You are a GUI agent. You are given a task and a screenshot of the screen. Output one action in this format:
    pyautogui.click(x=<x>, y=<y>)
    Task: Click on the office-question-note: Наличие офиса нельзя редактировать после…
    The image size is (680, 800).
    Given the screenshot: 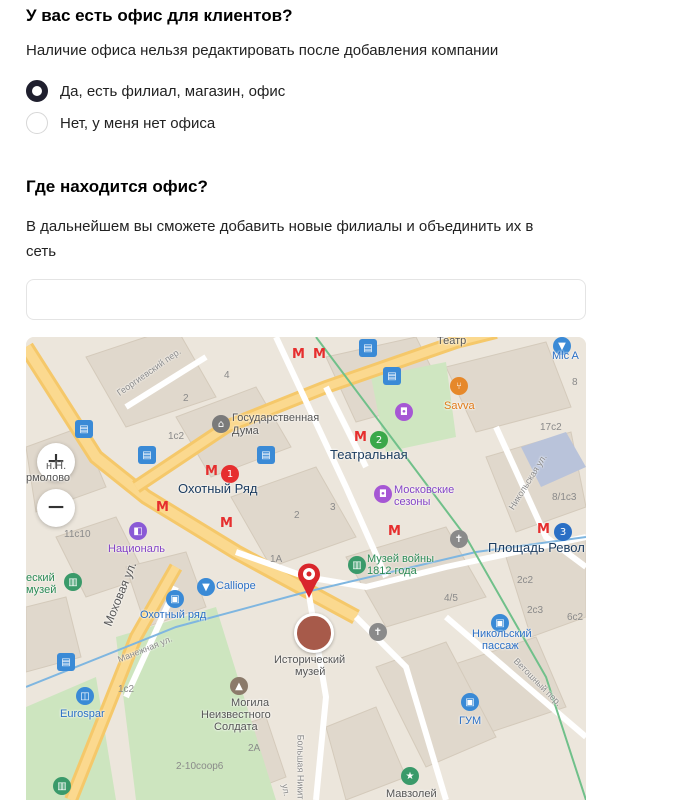 What is the action you would take?
    pyautogui.click(x=262, y=50)
    